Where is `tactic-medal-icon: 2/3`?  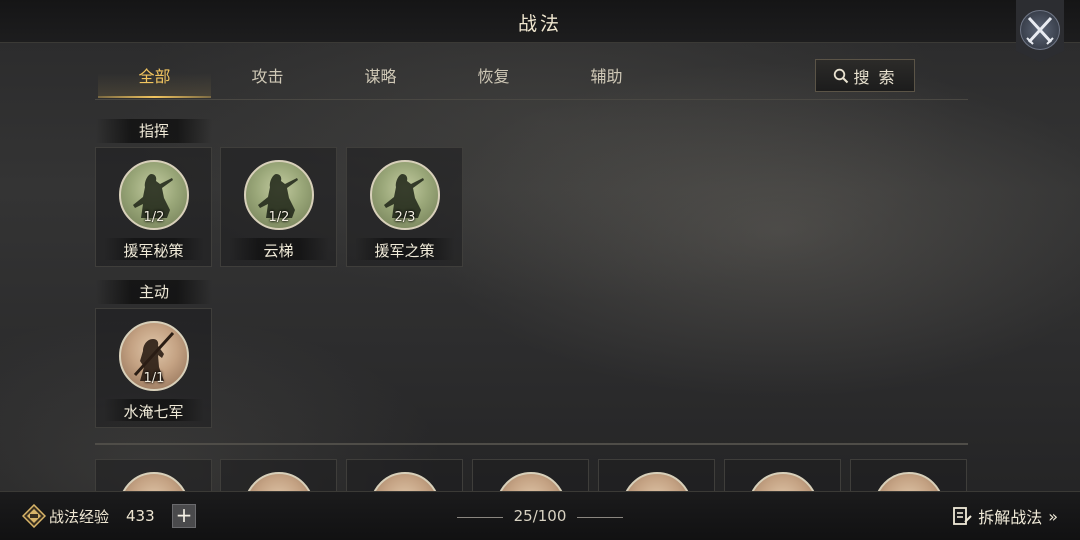 tactic-medal-icon: 2/3 is located at coordinates (405, 195).